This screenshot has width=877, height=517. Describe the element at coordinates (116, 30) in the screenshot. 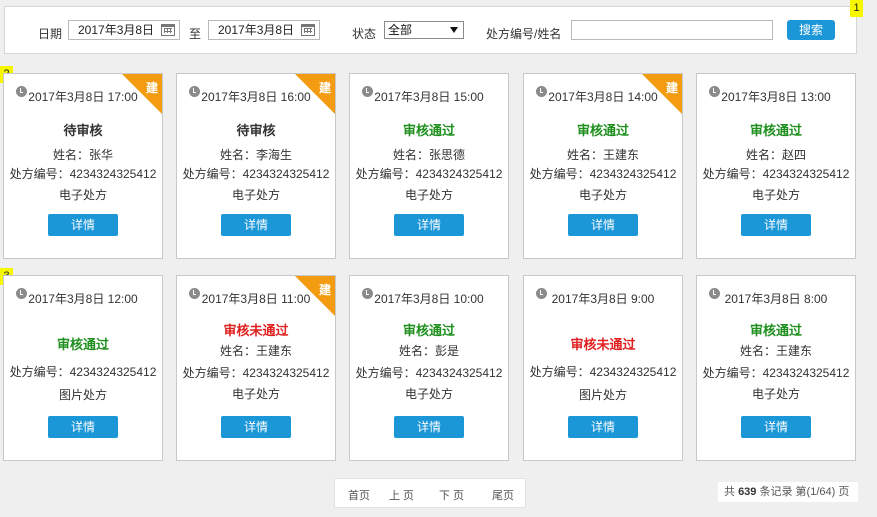

I see `date-from-value: 2017年3月8日` at that location.